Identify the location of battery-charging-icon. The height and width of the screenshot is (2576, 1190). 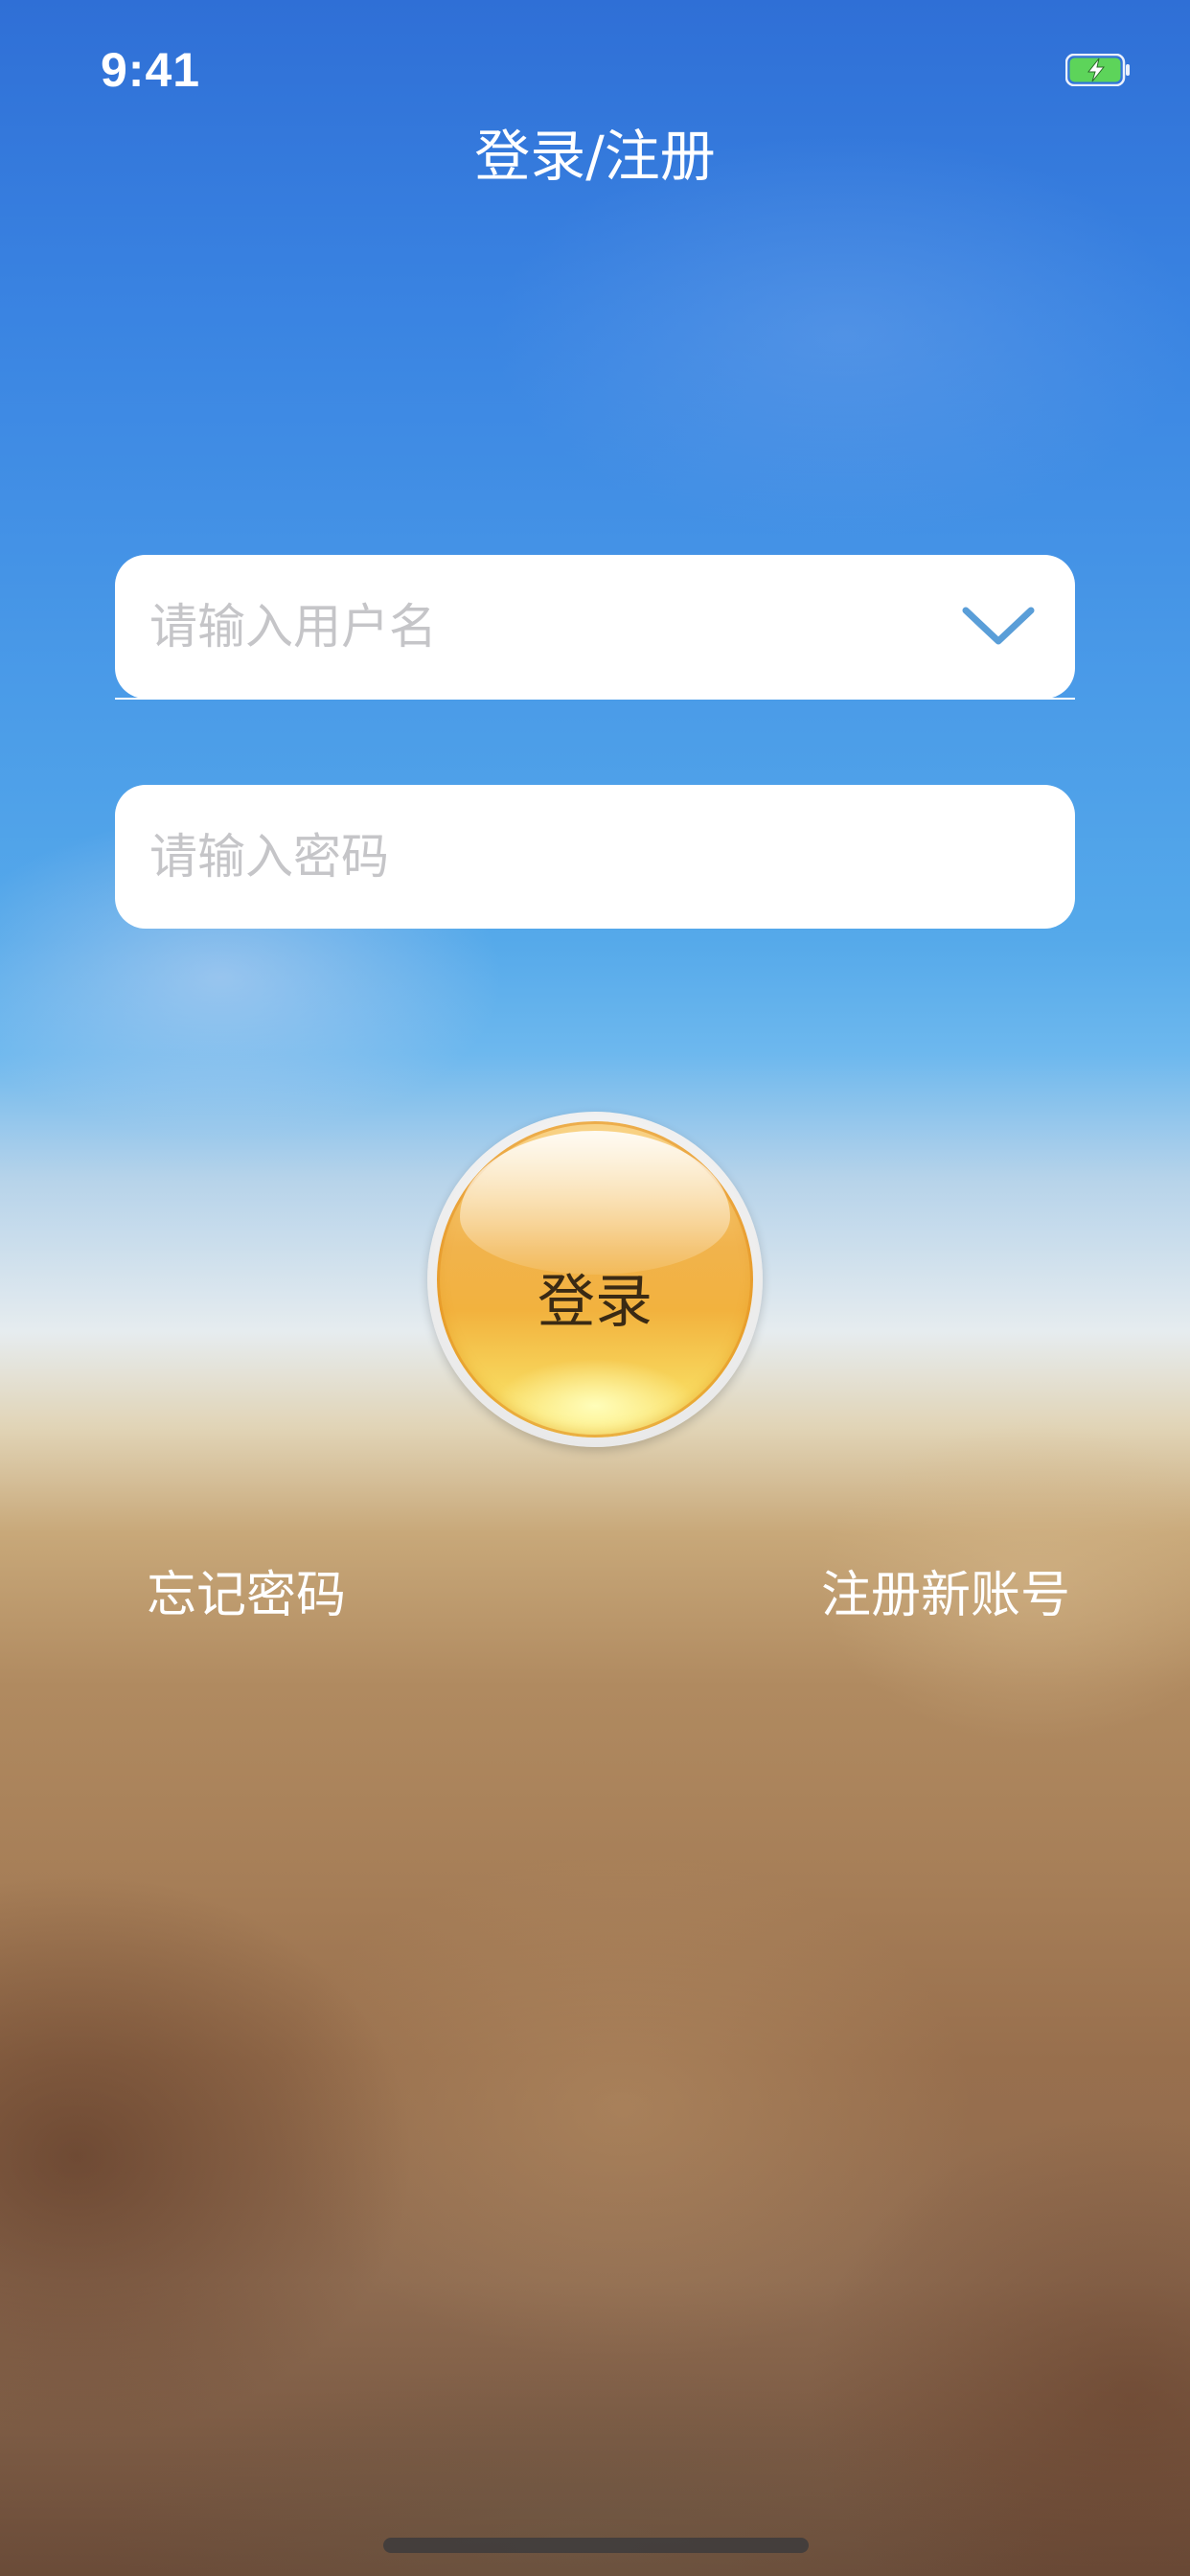
(1098, 70).